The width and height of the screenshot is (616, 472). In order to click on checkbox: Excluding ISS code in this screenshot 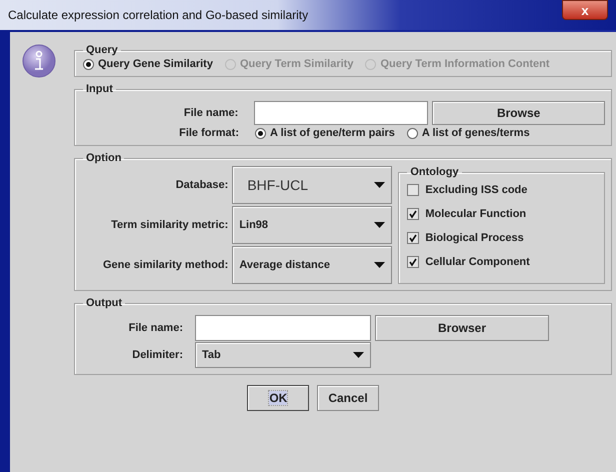, I will do `click(502, 190)`.